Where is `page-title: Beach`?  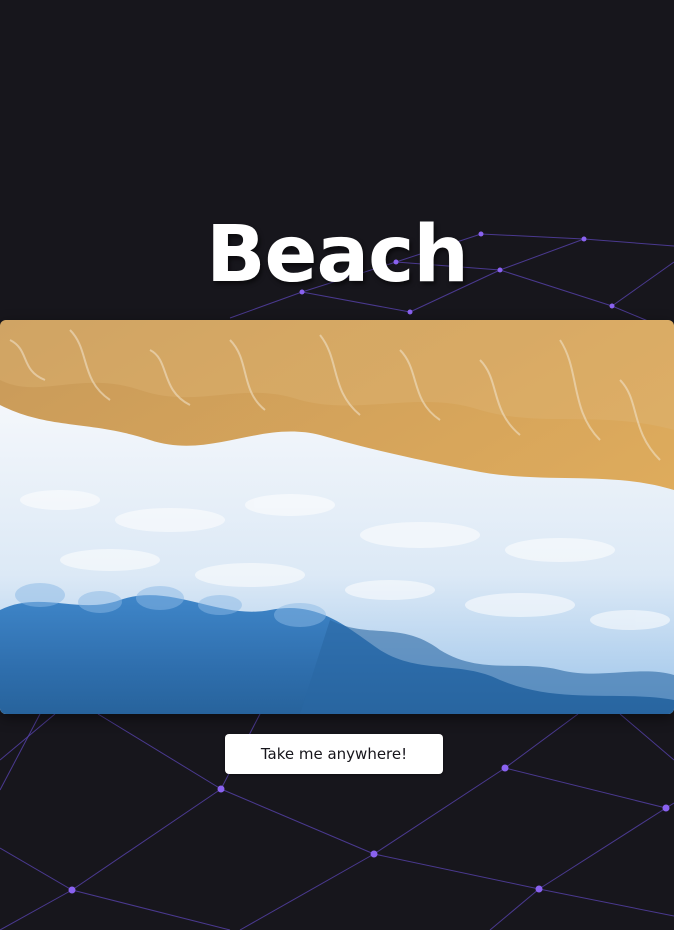
page-title: Beach is located at coordinates (337, 255).